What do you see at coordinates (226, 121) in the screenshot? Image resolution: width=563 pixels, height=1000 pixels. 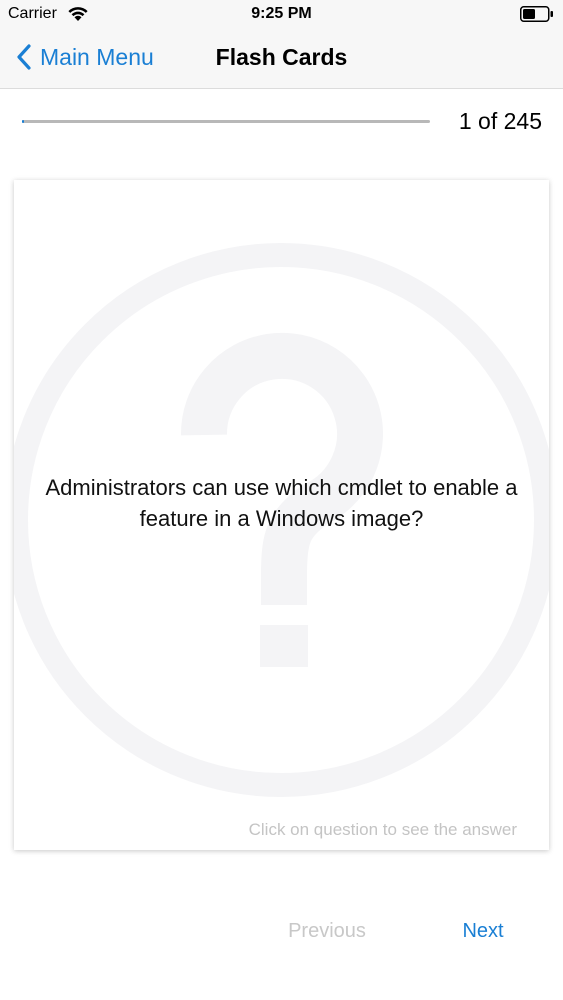 I see `progress-bar` at bounding box center [226, 121].